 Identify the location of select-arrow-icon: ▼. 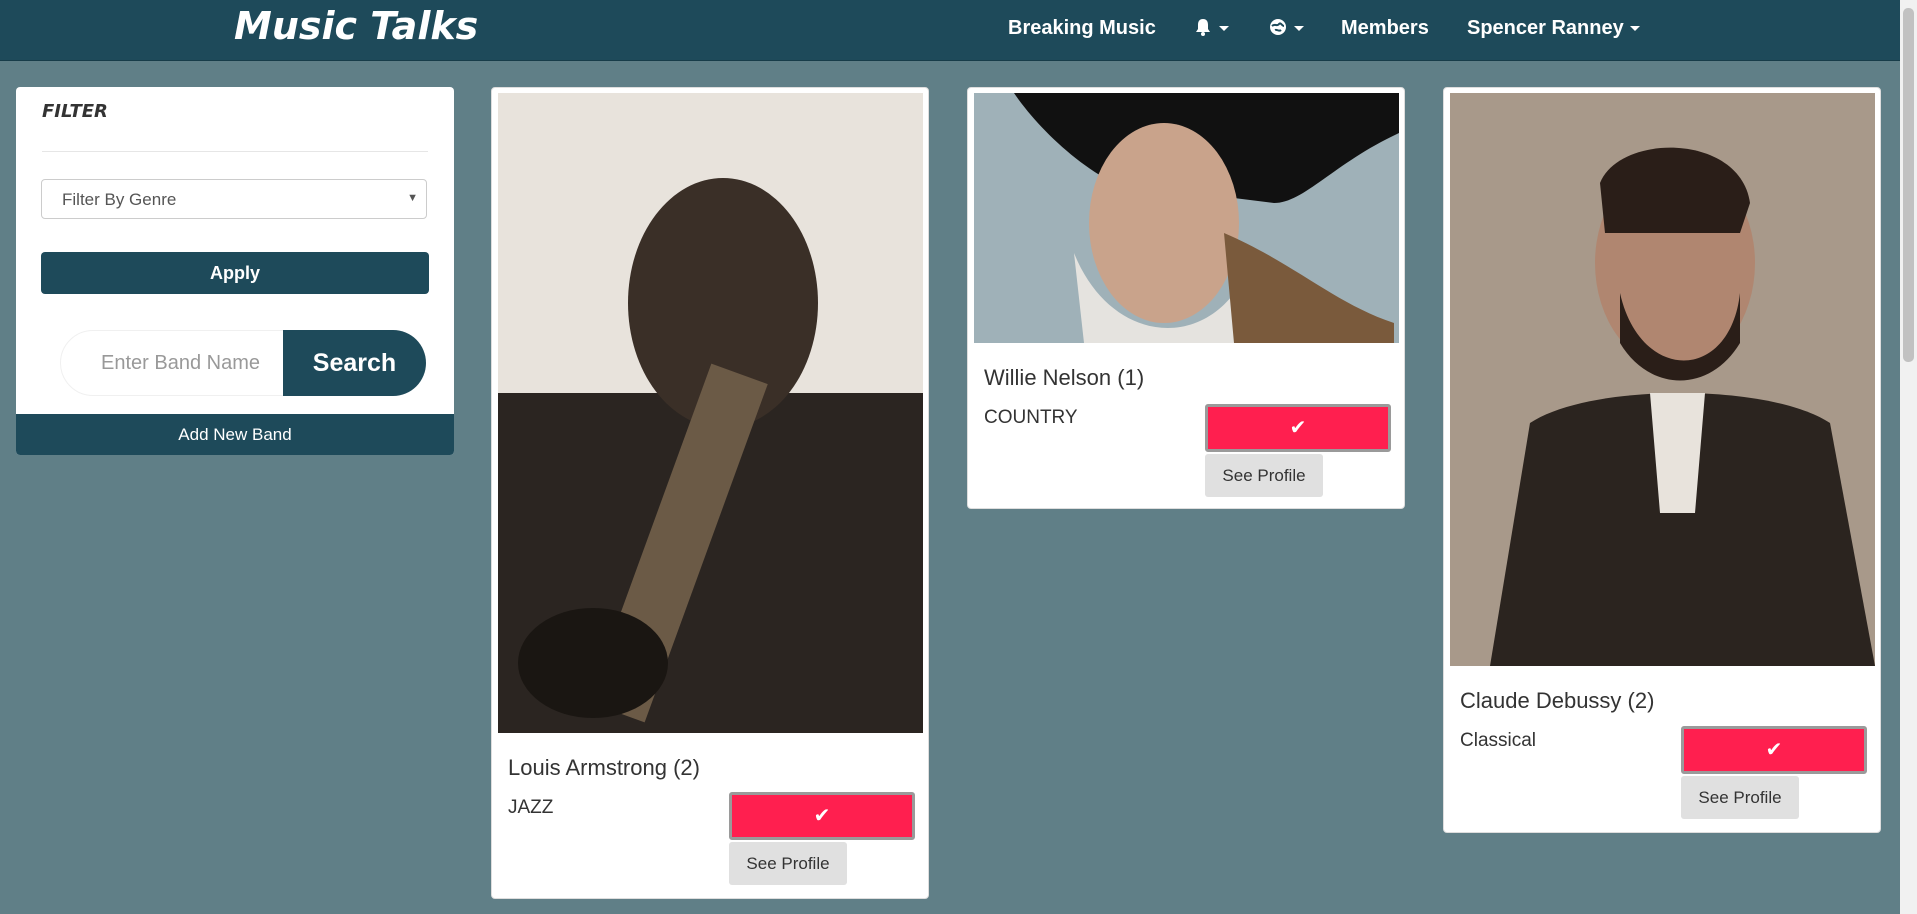
(412, 198).